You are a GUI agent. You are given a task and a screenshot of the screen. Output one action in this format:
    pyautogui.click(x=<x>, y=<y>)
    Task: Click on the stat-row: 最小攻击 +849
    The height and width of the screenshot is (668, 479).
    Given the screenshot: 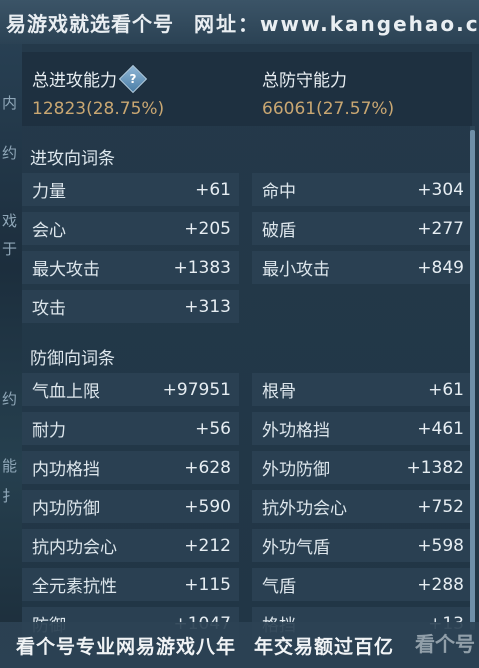 What is the action you would take?
    pyautogui.click(x=362, y=267)
    